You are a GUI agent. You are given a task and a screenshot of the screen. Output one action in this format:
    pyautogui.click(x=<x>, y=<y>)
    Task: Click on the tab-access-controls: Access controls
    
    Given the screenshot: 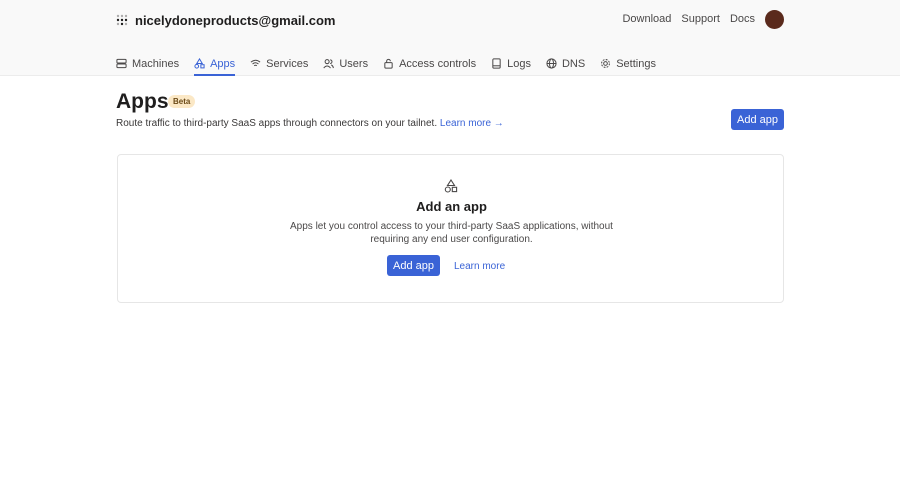 What is the action you would take?
    pyautogui.click(x=429, y=62)
    